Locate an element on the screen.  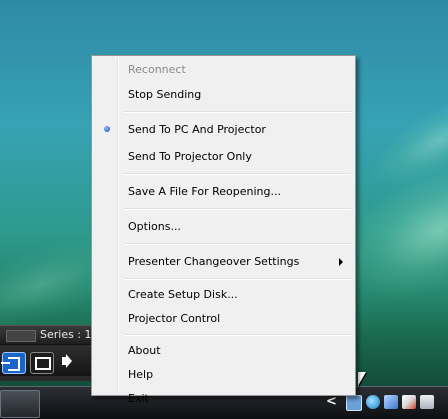
tool-button-row is located at coordinates (50, 361).